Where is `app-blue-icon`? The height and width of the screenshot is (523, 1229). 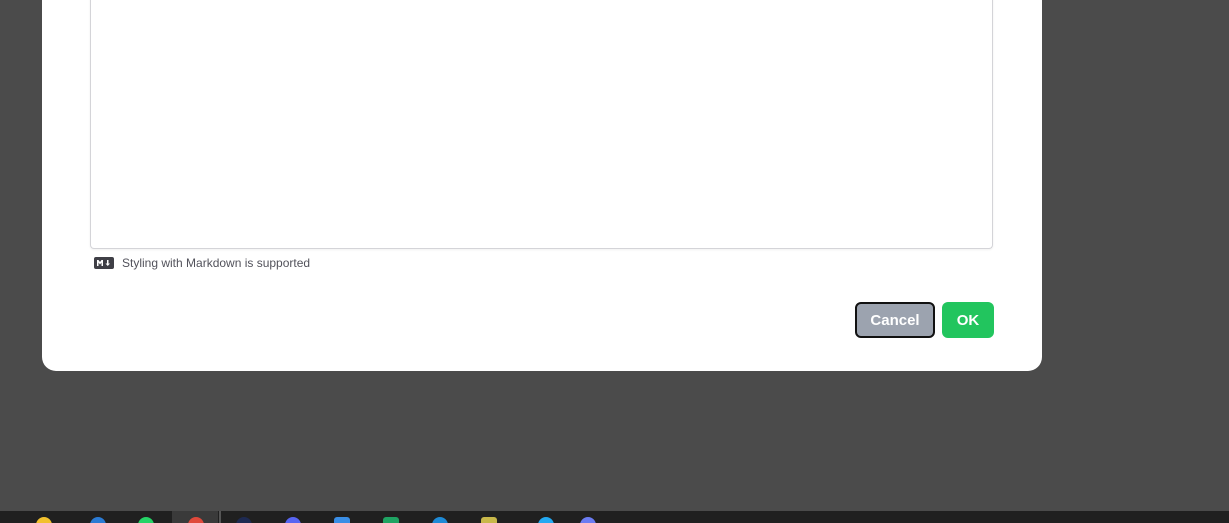
app-blue-icon is located at coordinates (98, 520).